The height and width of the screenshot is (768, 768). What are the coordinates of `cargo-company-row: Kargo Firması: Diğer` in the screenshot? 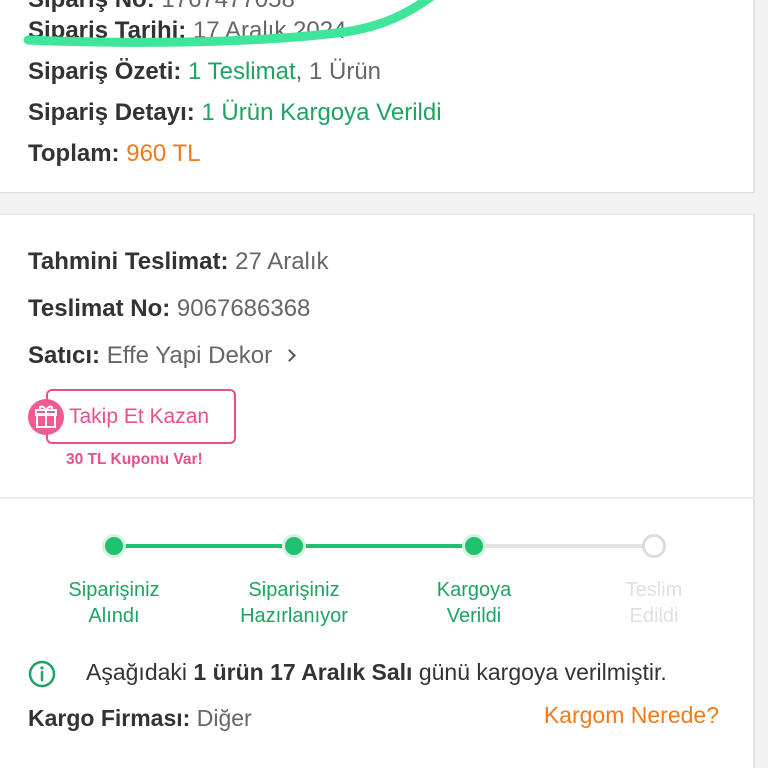 It's located at (140, 718).